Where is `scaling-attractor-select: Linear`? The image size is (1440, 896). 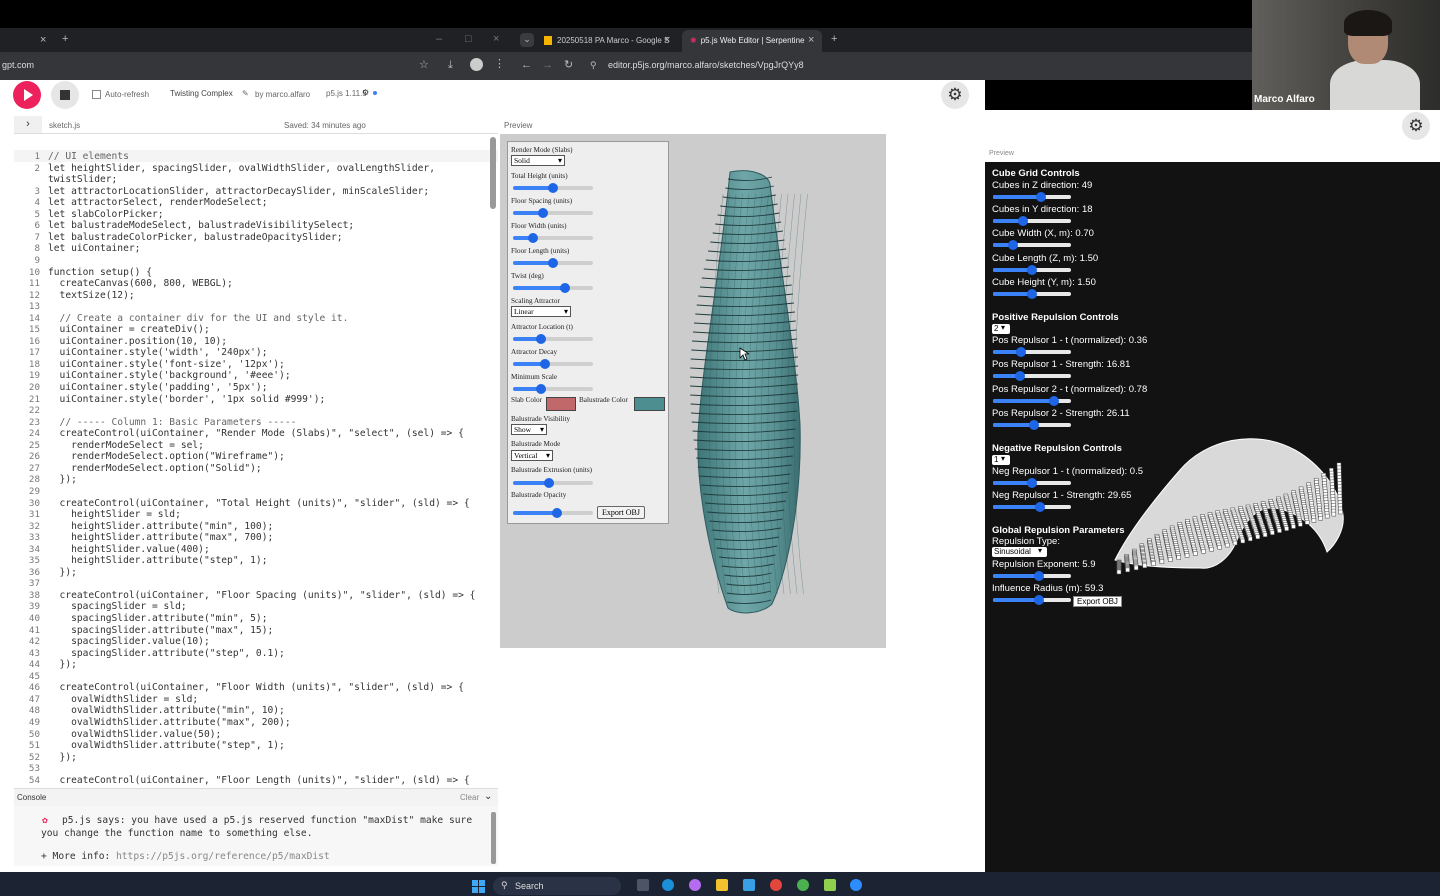 scaling-attractor-select: Linear is located at coordinates (541, 311).